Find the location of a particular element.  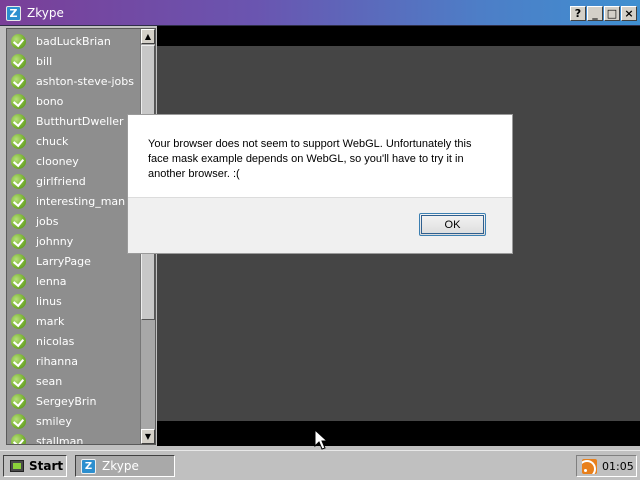

contact-item: bono is located at coordinates (74, 101).